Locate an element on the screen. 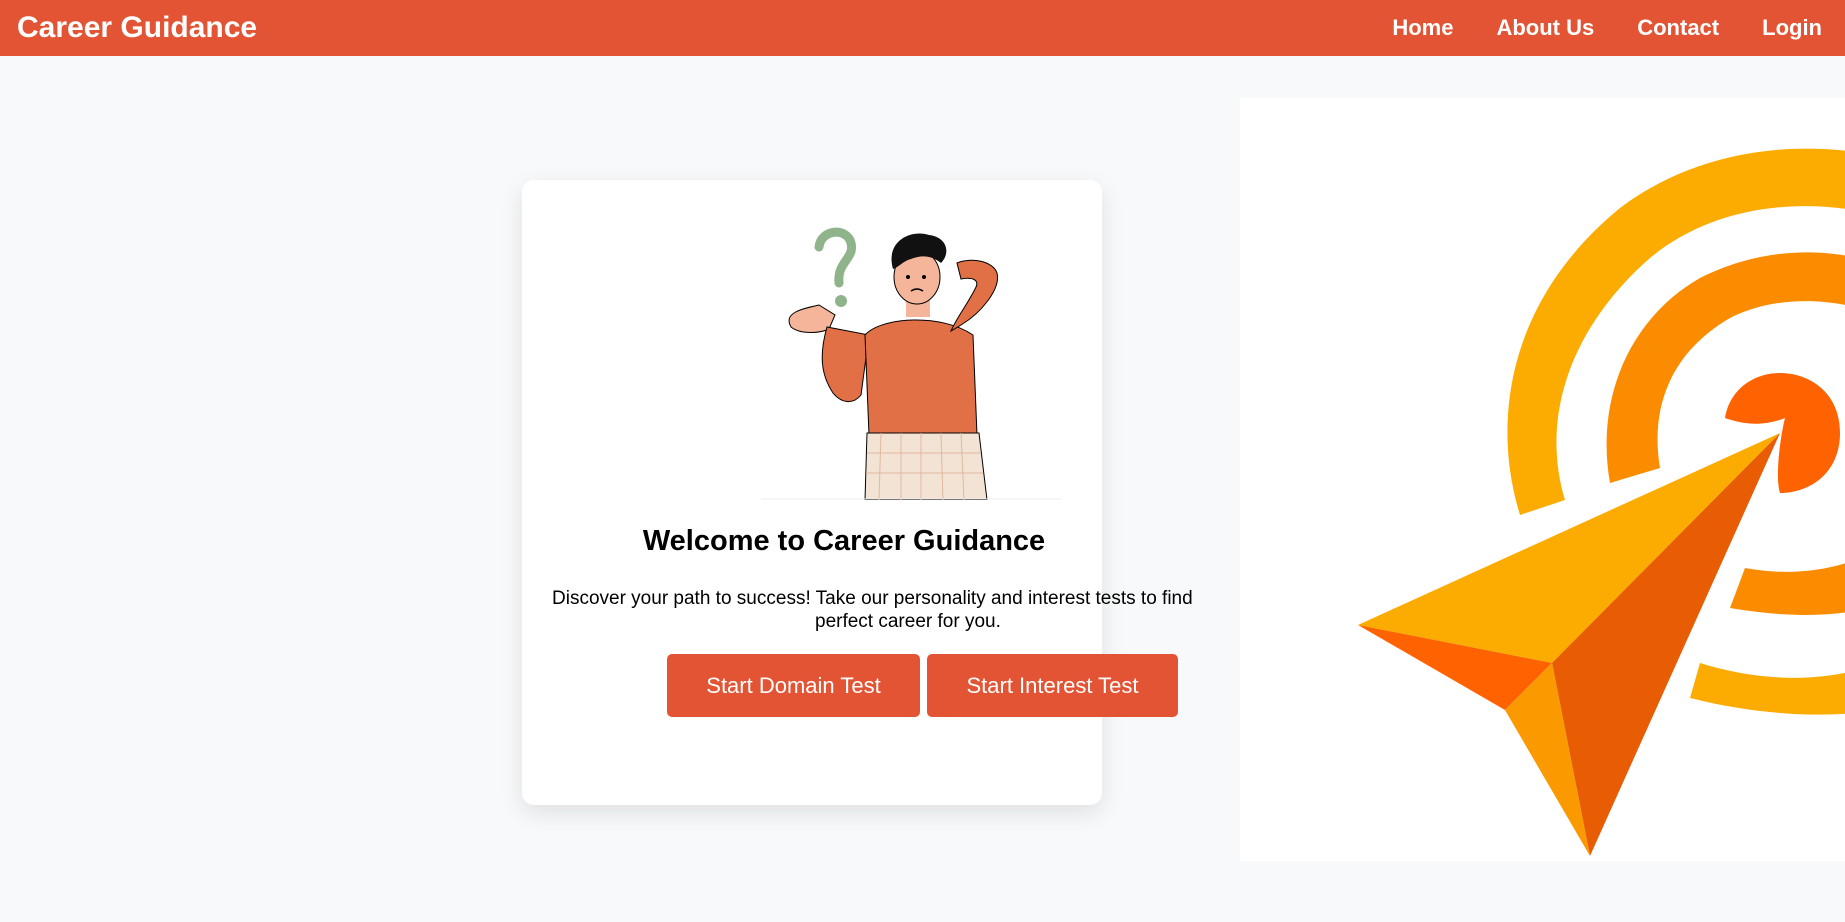  nav-login-link: Login is located at coordinates (1792, 28).